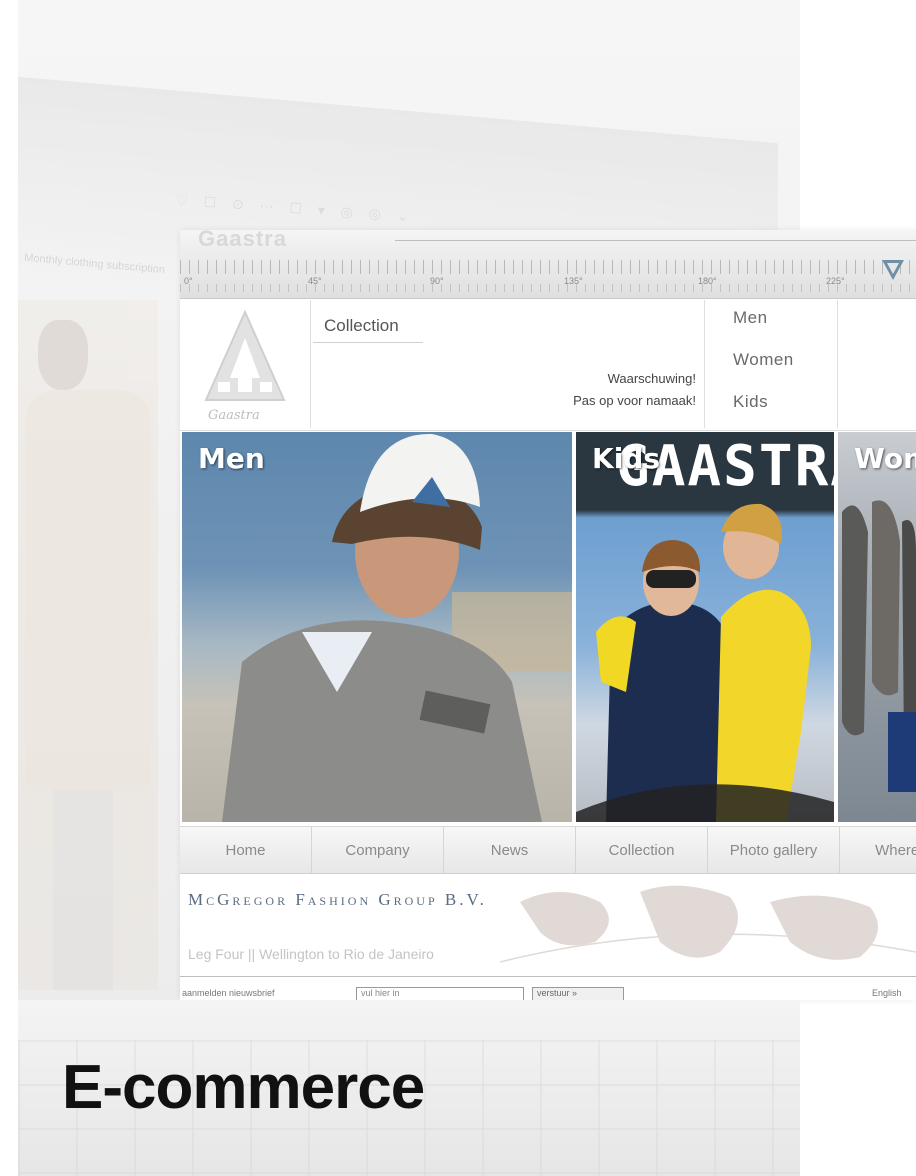  I want to click on nav-news: News, so click(510, 850).